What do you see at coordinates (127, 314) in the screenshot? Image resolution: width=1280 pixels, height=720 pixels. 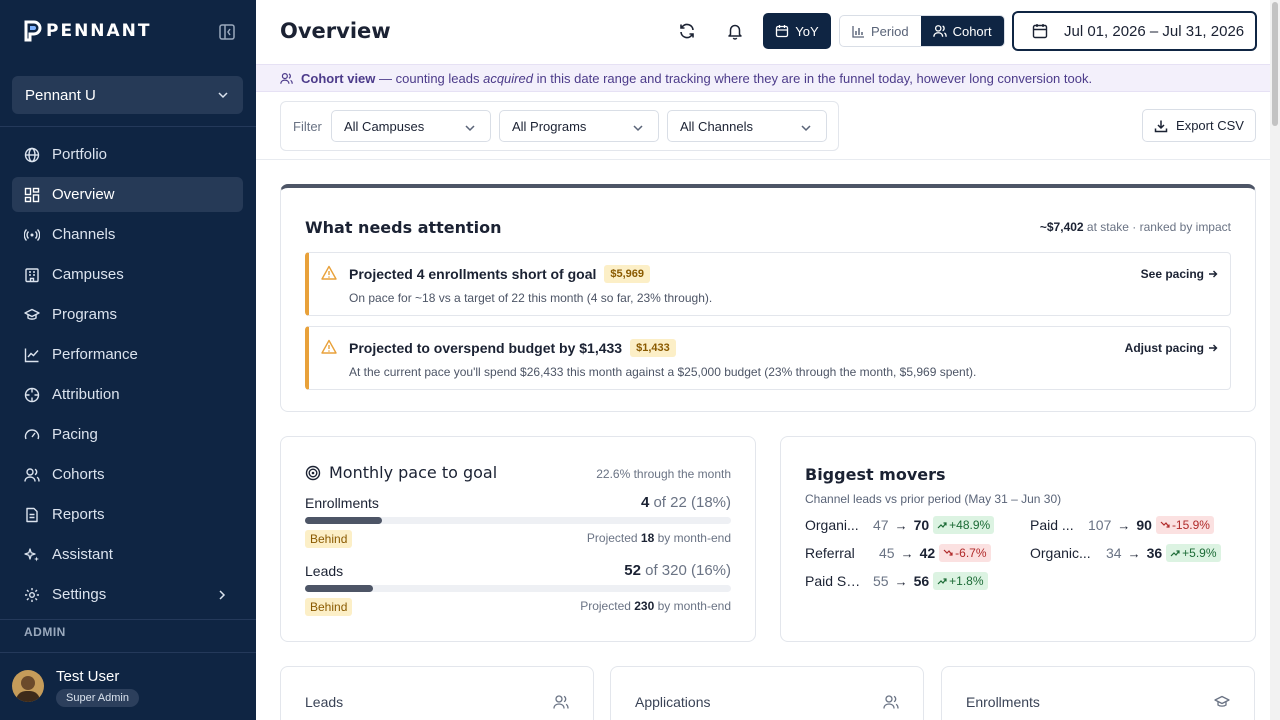 I see `sidebar-item-programs: Programs` at bounding box center [127, 314].